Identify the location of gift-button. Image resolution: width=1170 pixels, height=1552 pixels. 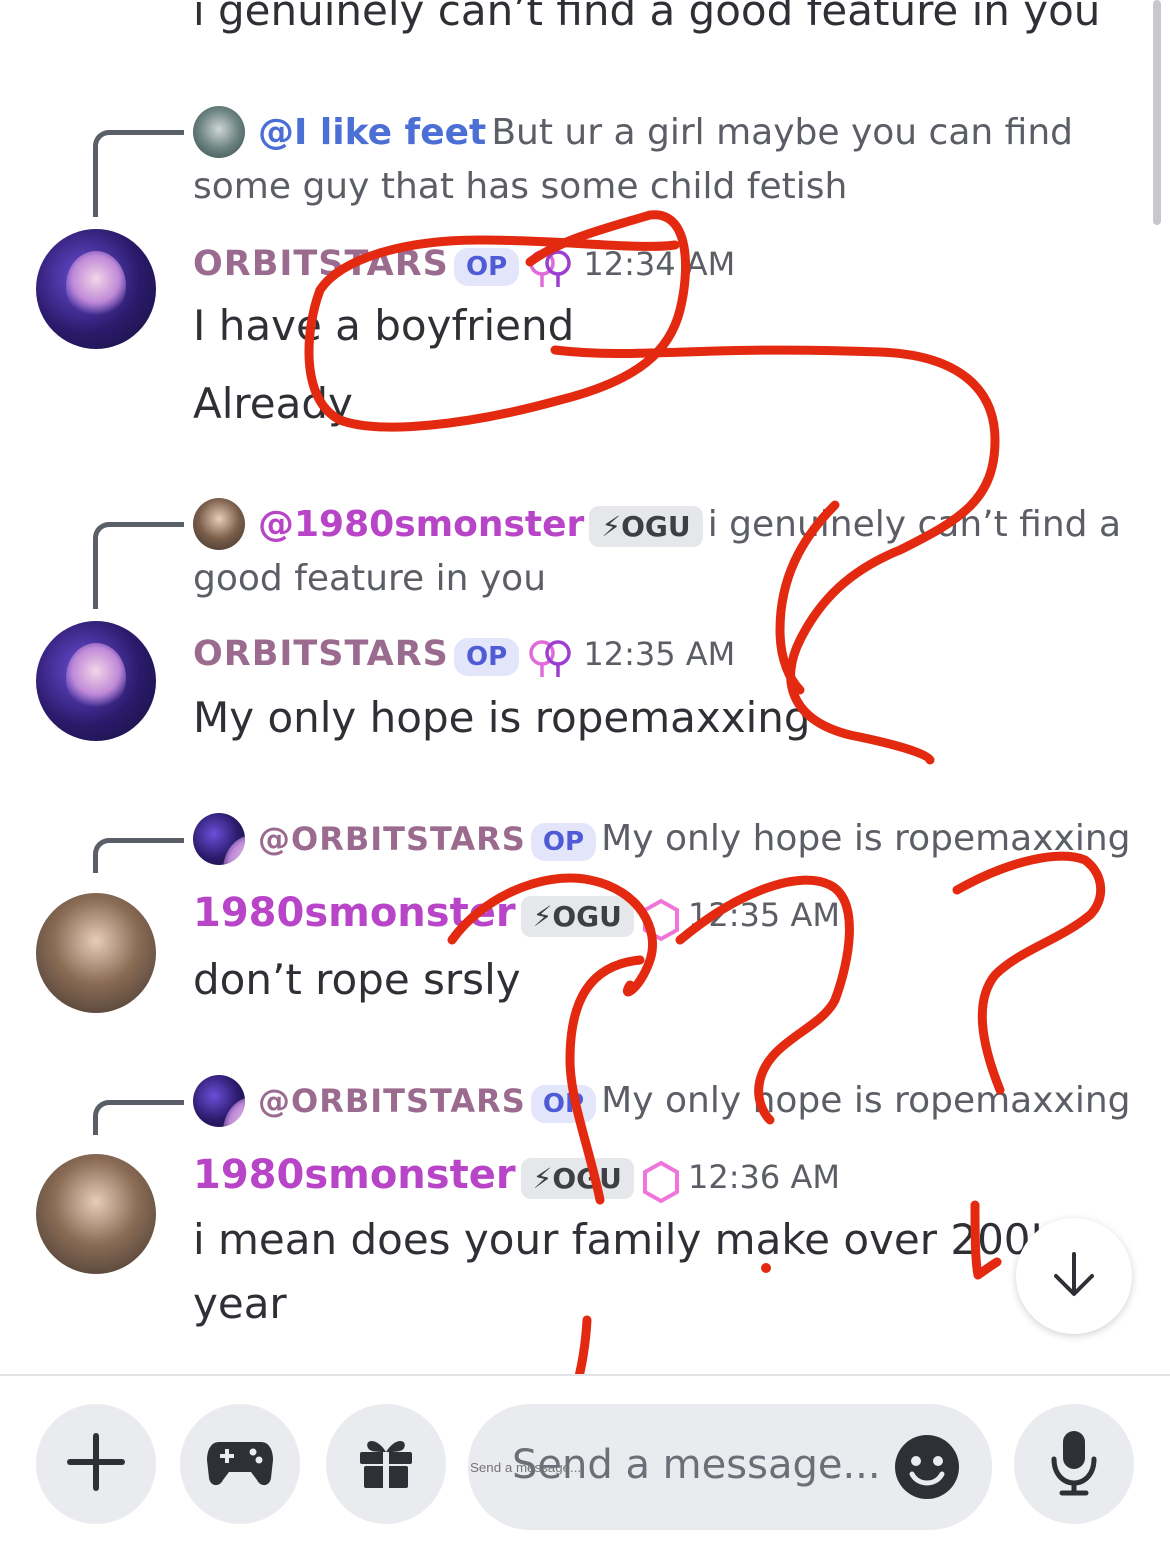
(386, 1464).